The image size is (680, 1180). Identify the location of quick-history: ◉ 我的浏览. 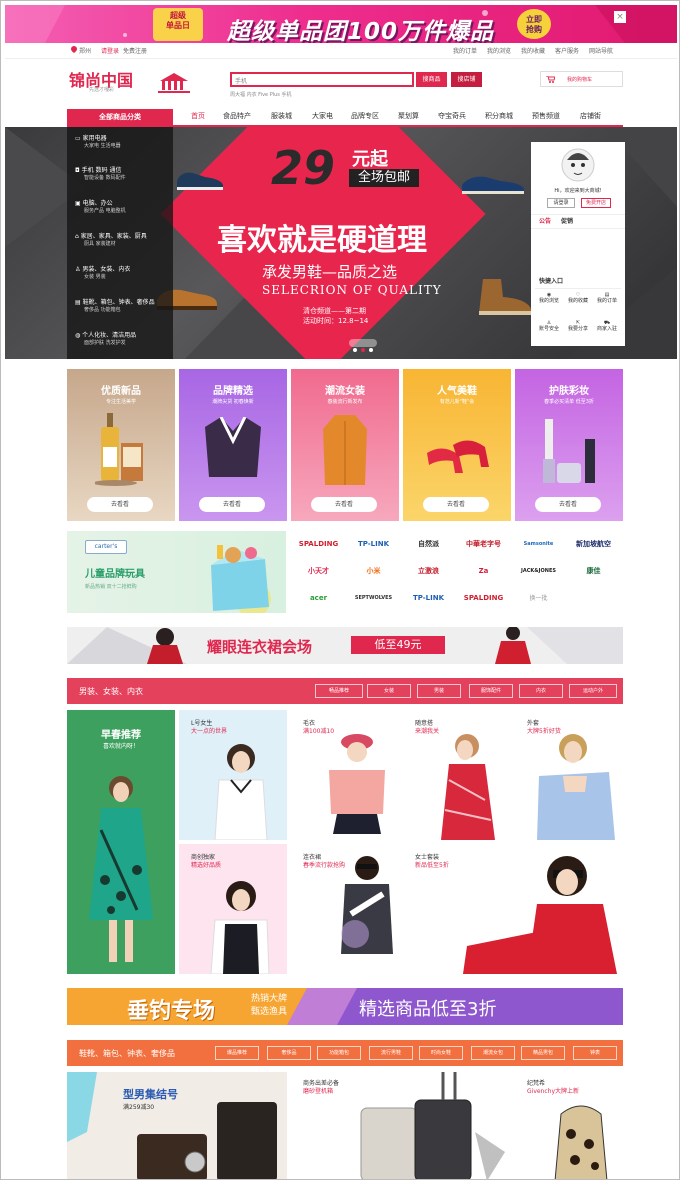
(549, 298).